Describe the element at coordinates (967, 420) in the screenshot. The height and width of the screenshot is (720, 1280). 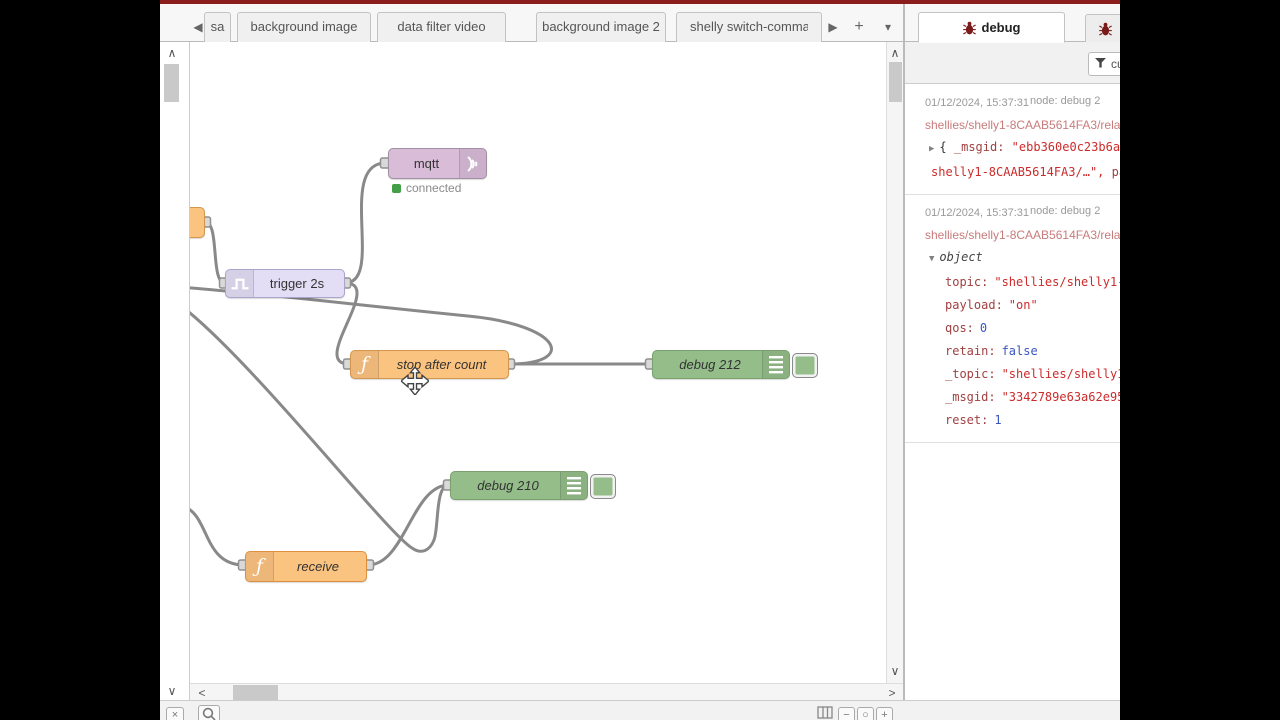
I see `json-key: reset:` at that location.